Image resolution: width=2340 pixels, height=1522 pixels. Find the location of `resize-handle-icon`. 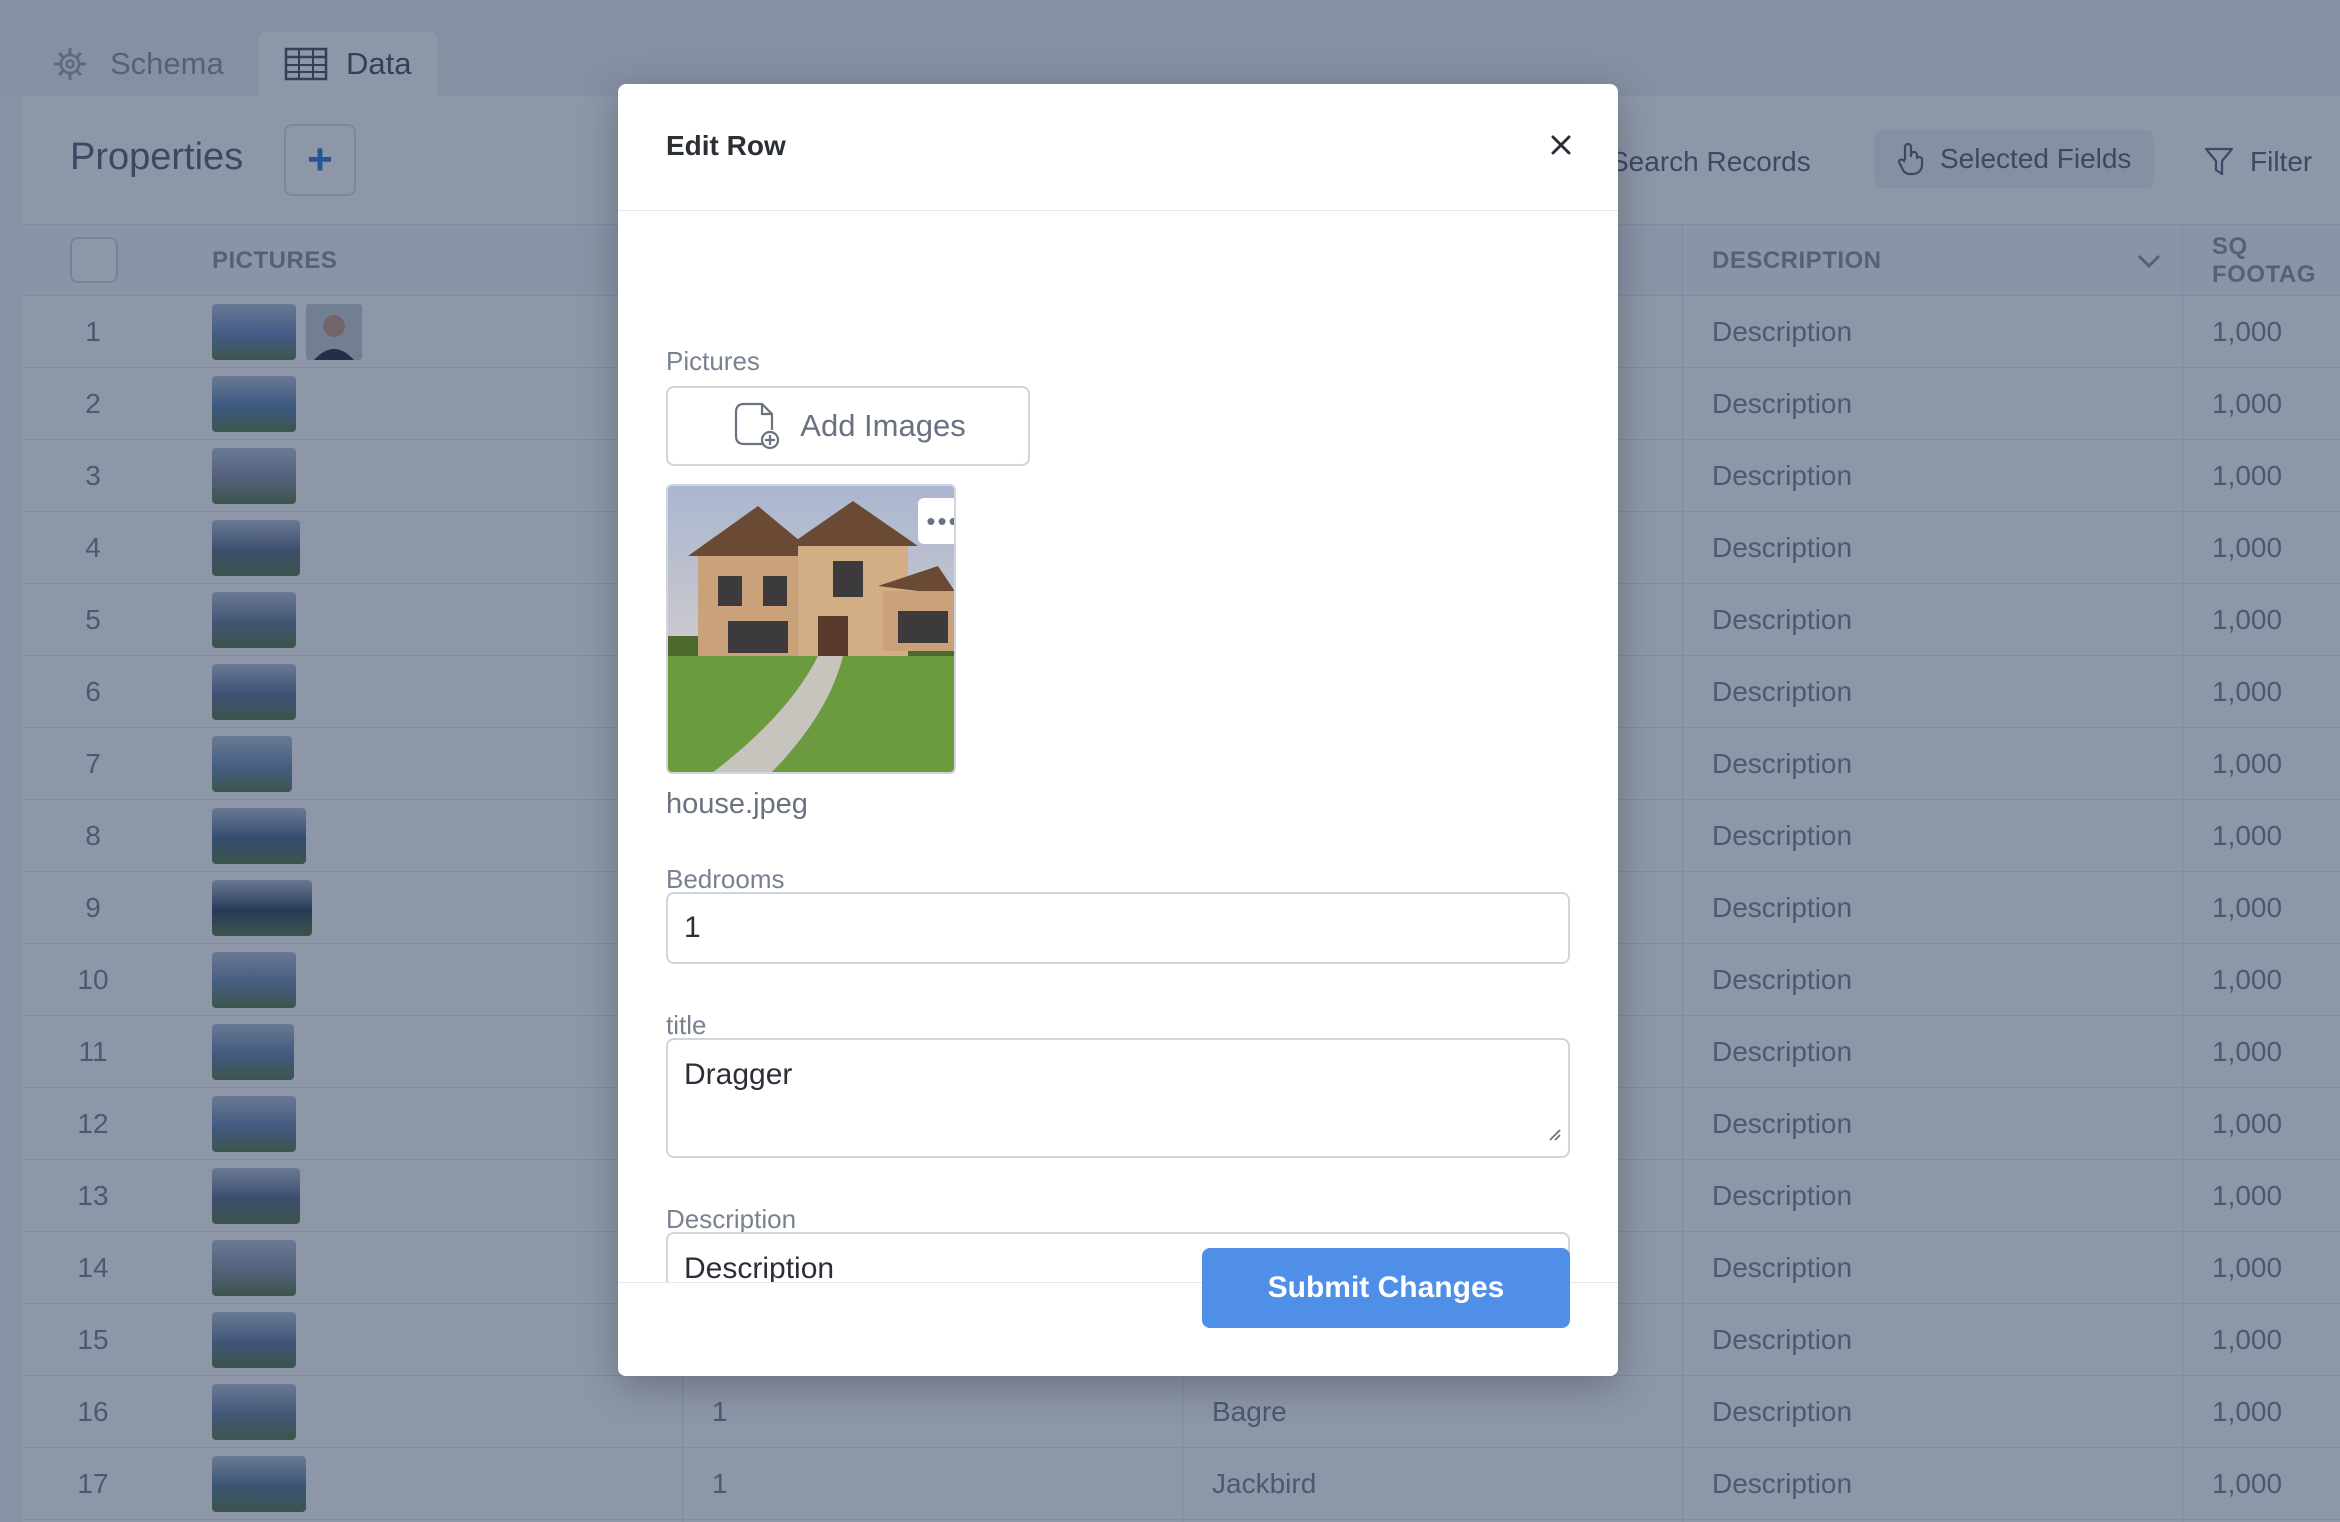

resize-handle-icon is located at coordinates (1554, 1133).